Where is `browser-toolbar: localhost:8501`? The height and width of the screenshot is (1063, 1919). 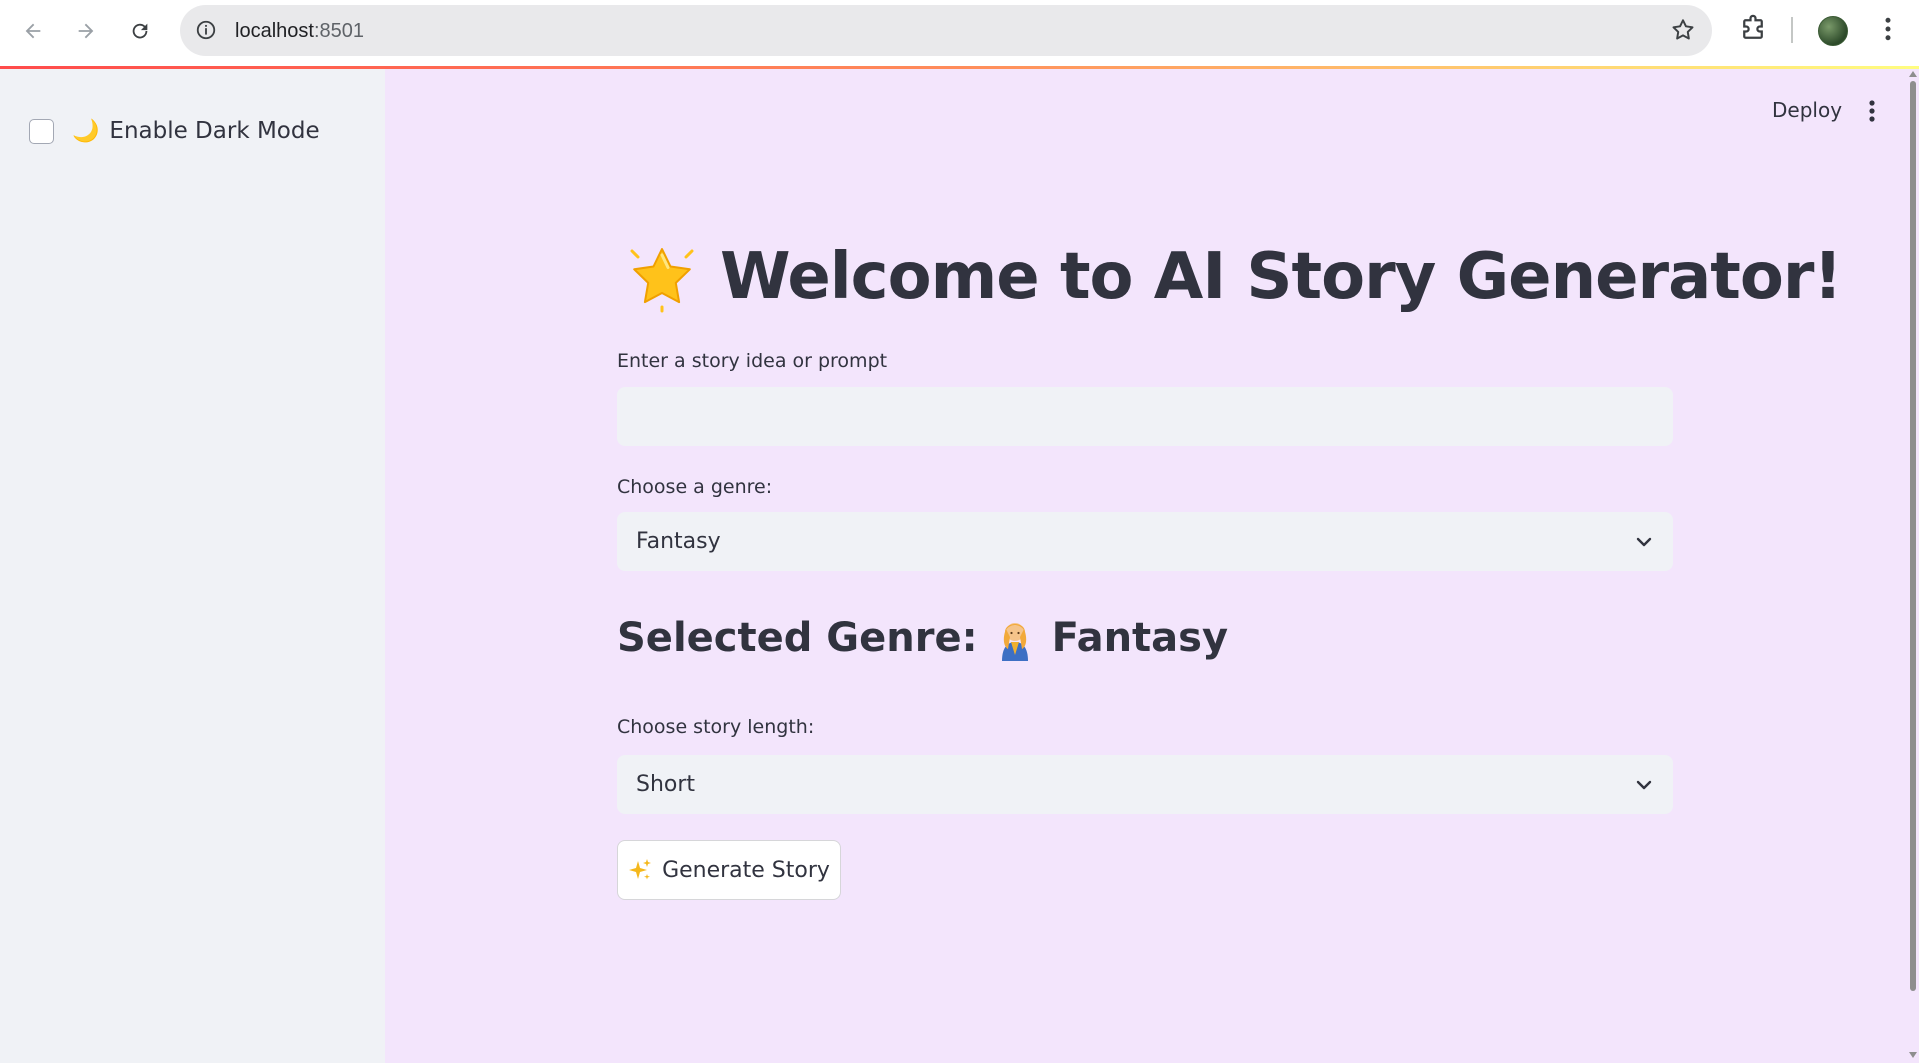 browser-toolbar: localhost:8501 is located at coordinates (959, 33).